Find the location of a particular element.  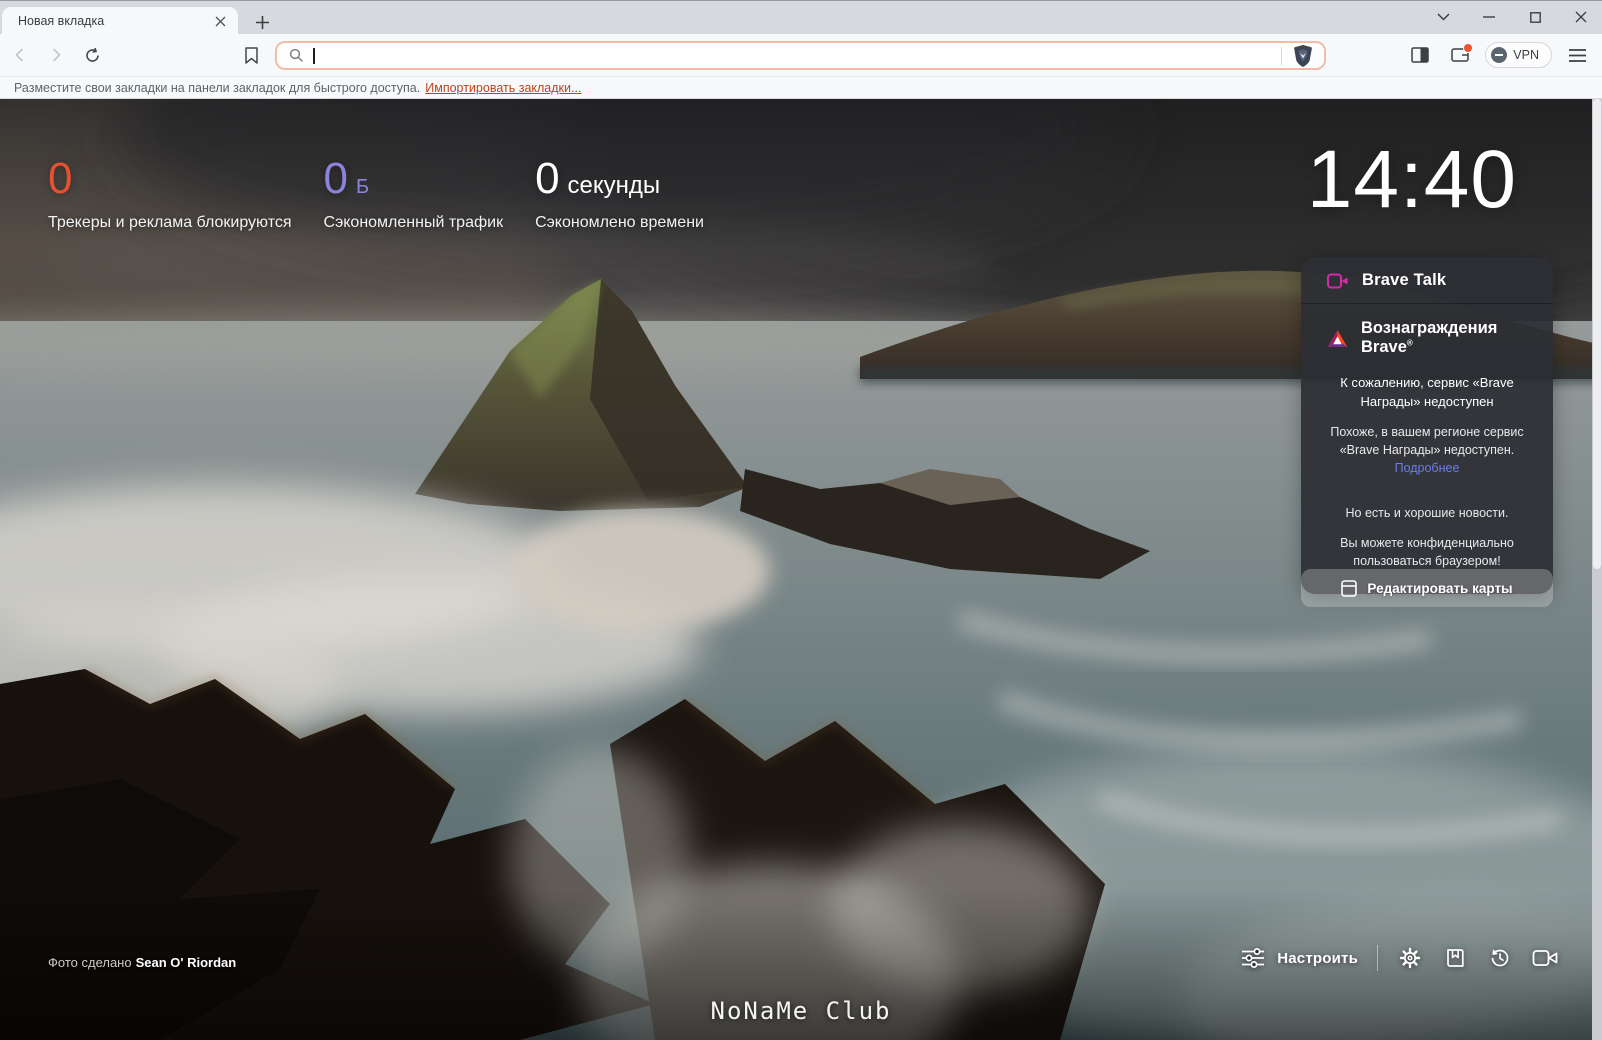

brave-talk-camera-icon is located at coordinates (1338, 281).